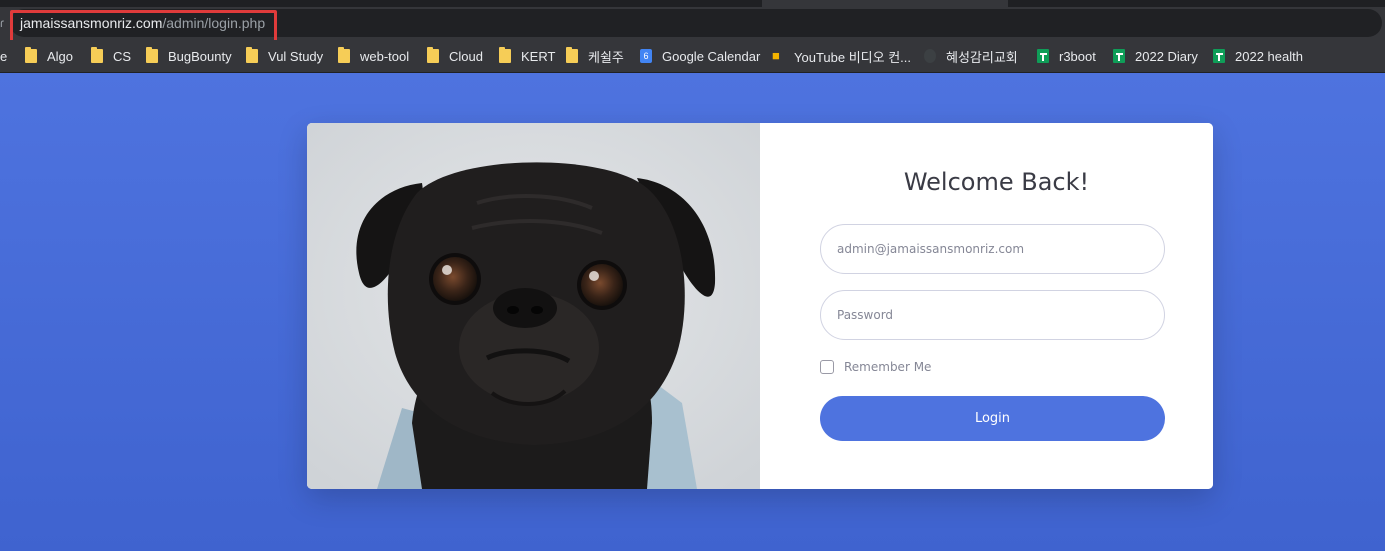  Describe the element at coordinates (122, 56) in the screenshot. I see `bookmark-label: CS` at that location.